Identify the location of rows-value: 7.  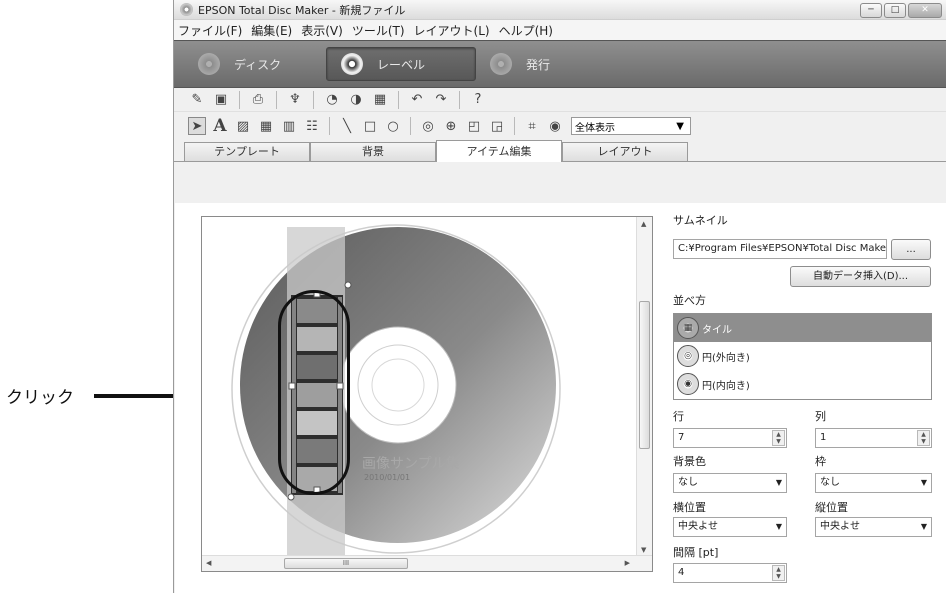
(681, 437).